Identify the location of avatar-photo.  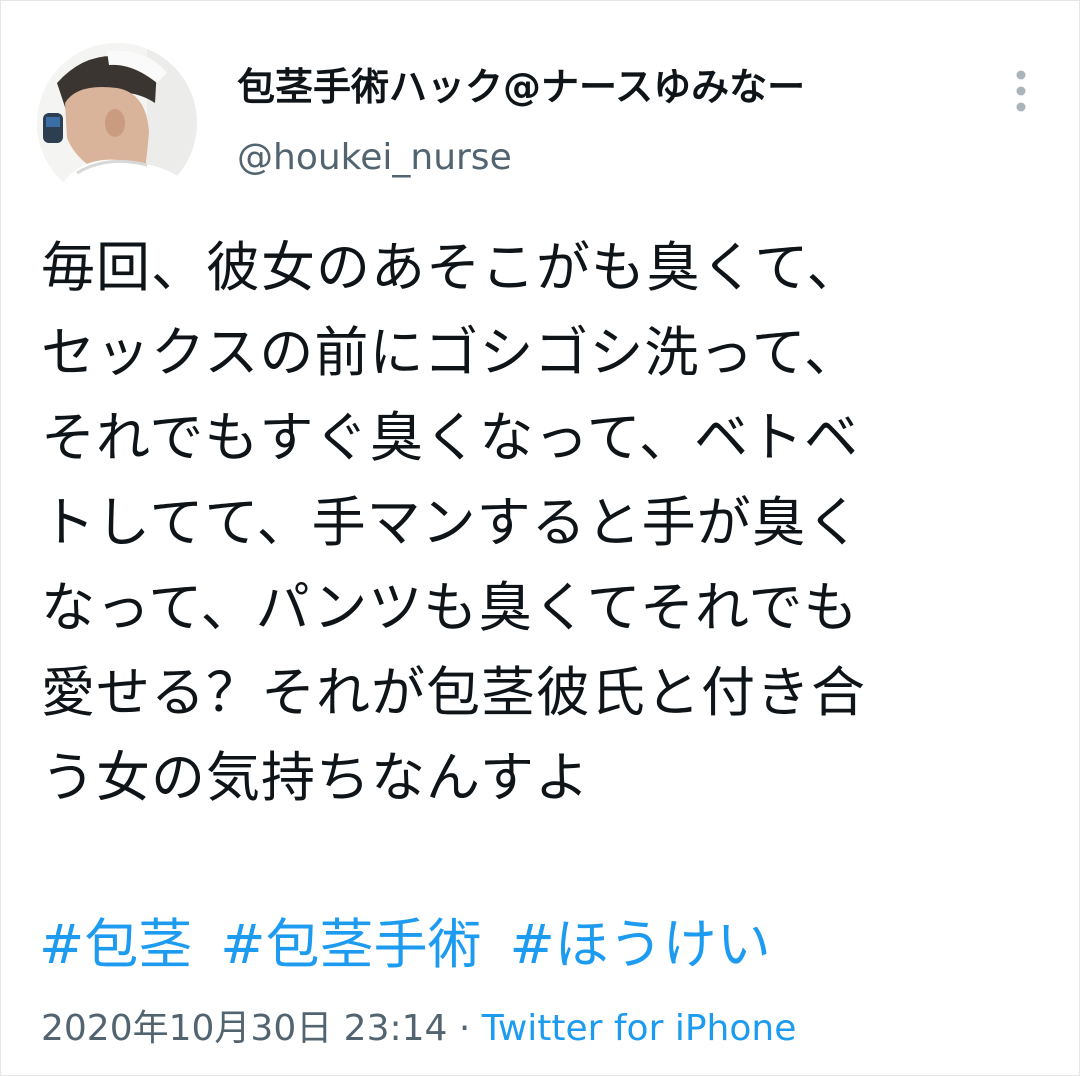
(117, 123).